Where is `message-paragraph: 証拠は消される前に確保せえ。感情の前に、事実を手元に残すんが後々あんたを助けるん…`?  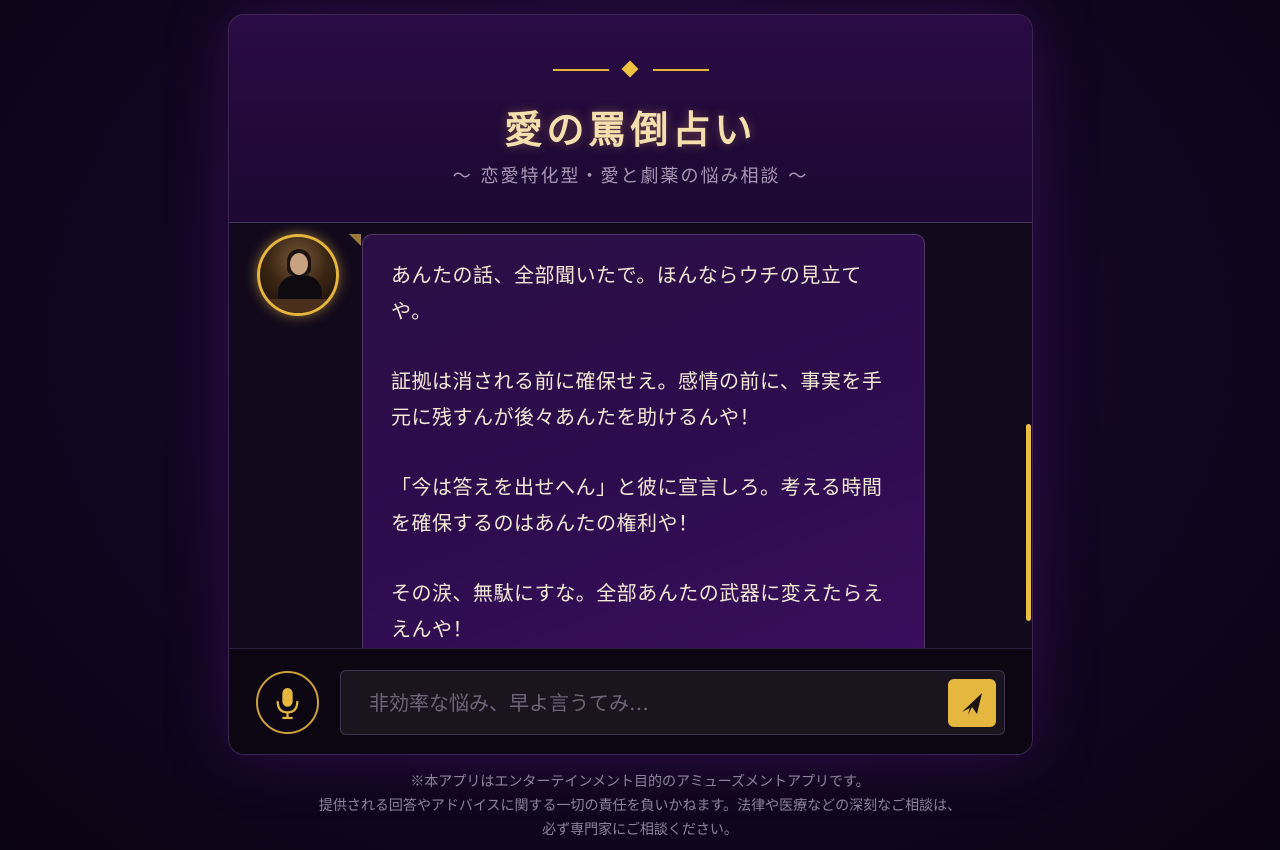 message-paragraph: 証拠は消される前に確保せえ。感情の前に、事実を手元に残すんが後々あんたを助けるん… is located at coordinates (637, 399).